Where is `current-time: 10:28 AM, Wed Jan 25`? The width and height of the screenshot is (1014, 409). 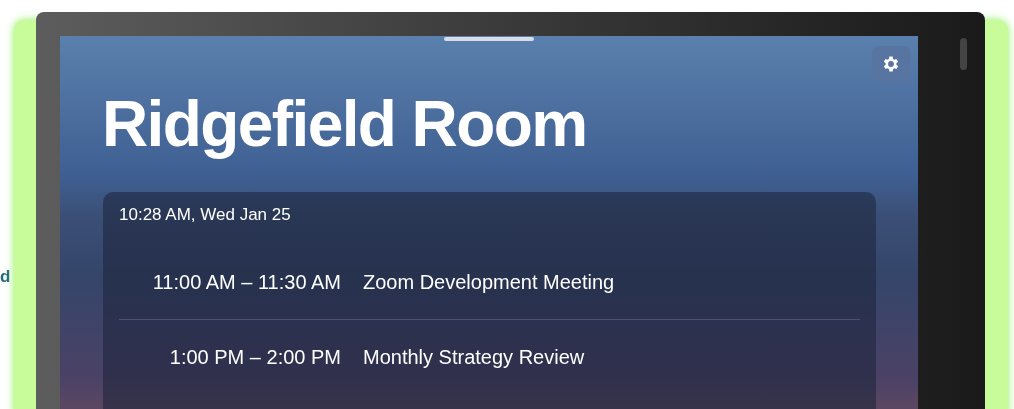
current-time: 10:28 AM, Wed Jan 25 is located at coordinates (205, 214).